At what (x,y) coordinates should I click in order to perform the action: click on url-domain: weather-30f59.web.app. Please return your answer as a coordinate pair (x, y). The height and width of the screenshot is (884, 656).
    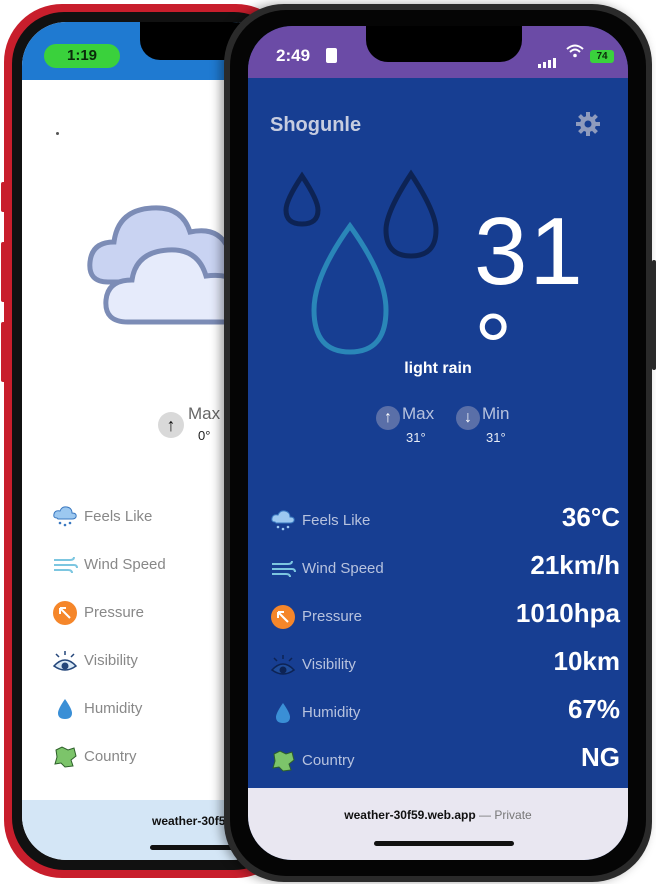
    Looking at the image, I should click on (410, 815).